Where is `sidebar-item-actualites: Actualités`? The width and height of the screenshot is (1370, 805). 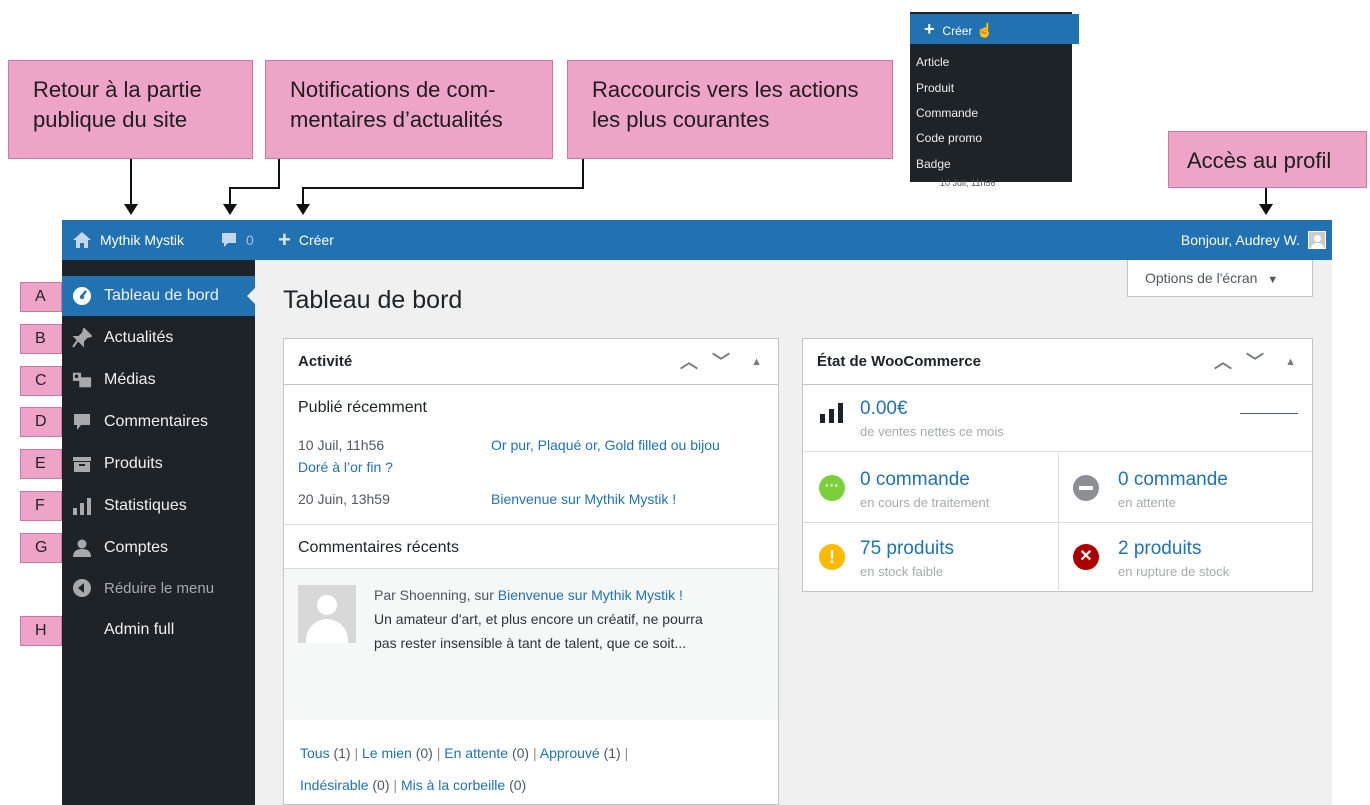 sidebar-item-actualites: Actualités is located at coordinates (158, 338).